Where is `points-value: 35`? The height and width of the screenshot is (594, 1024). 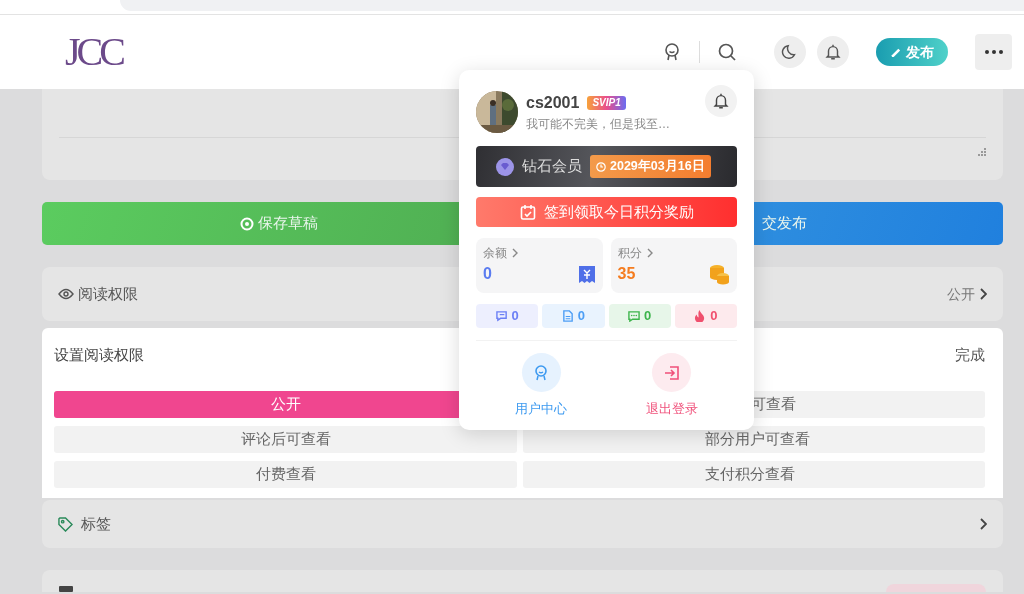 points-value: 35 is located at coordinates (626, 274).